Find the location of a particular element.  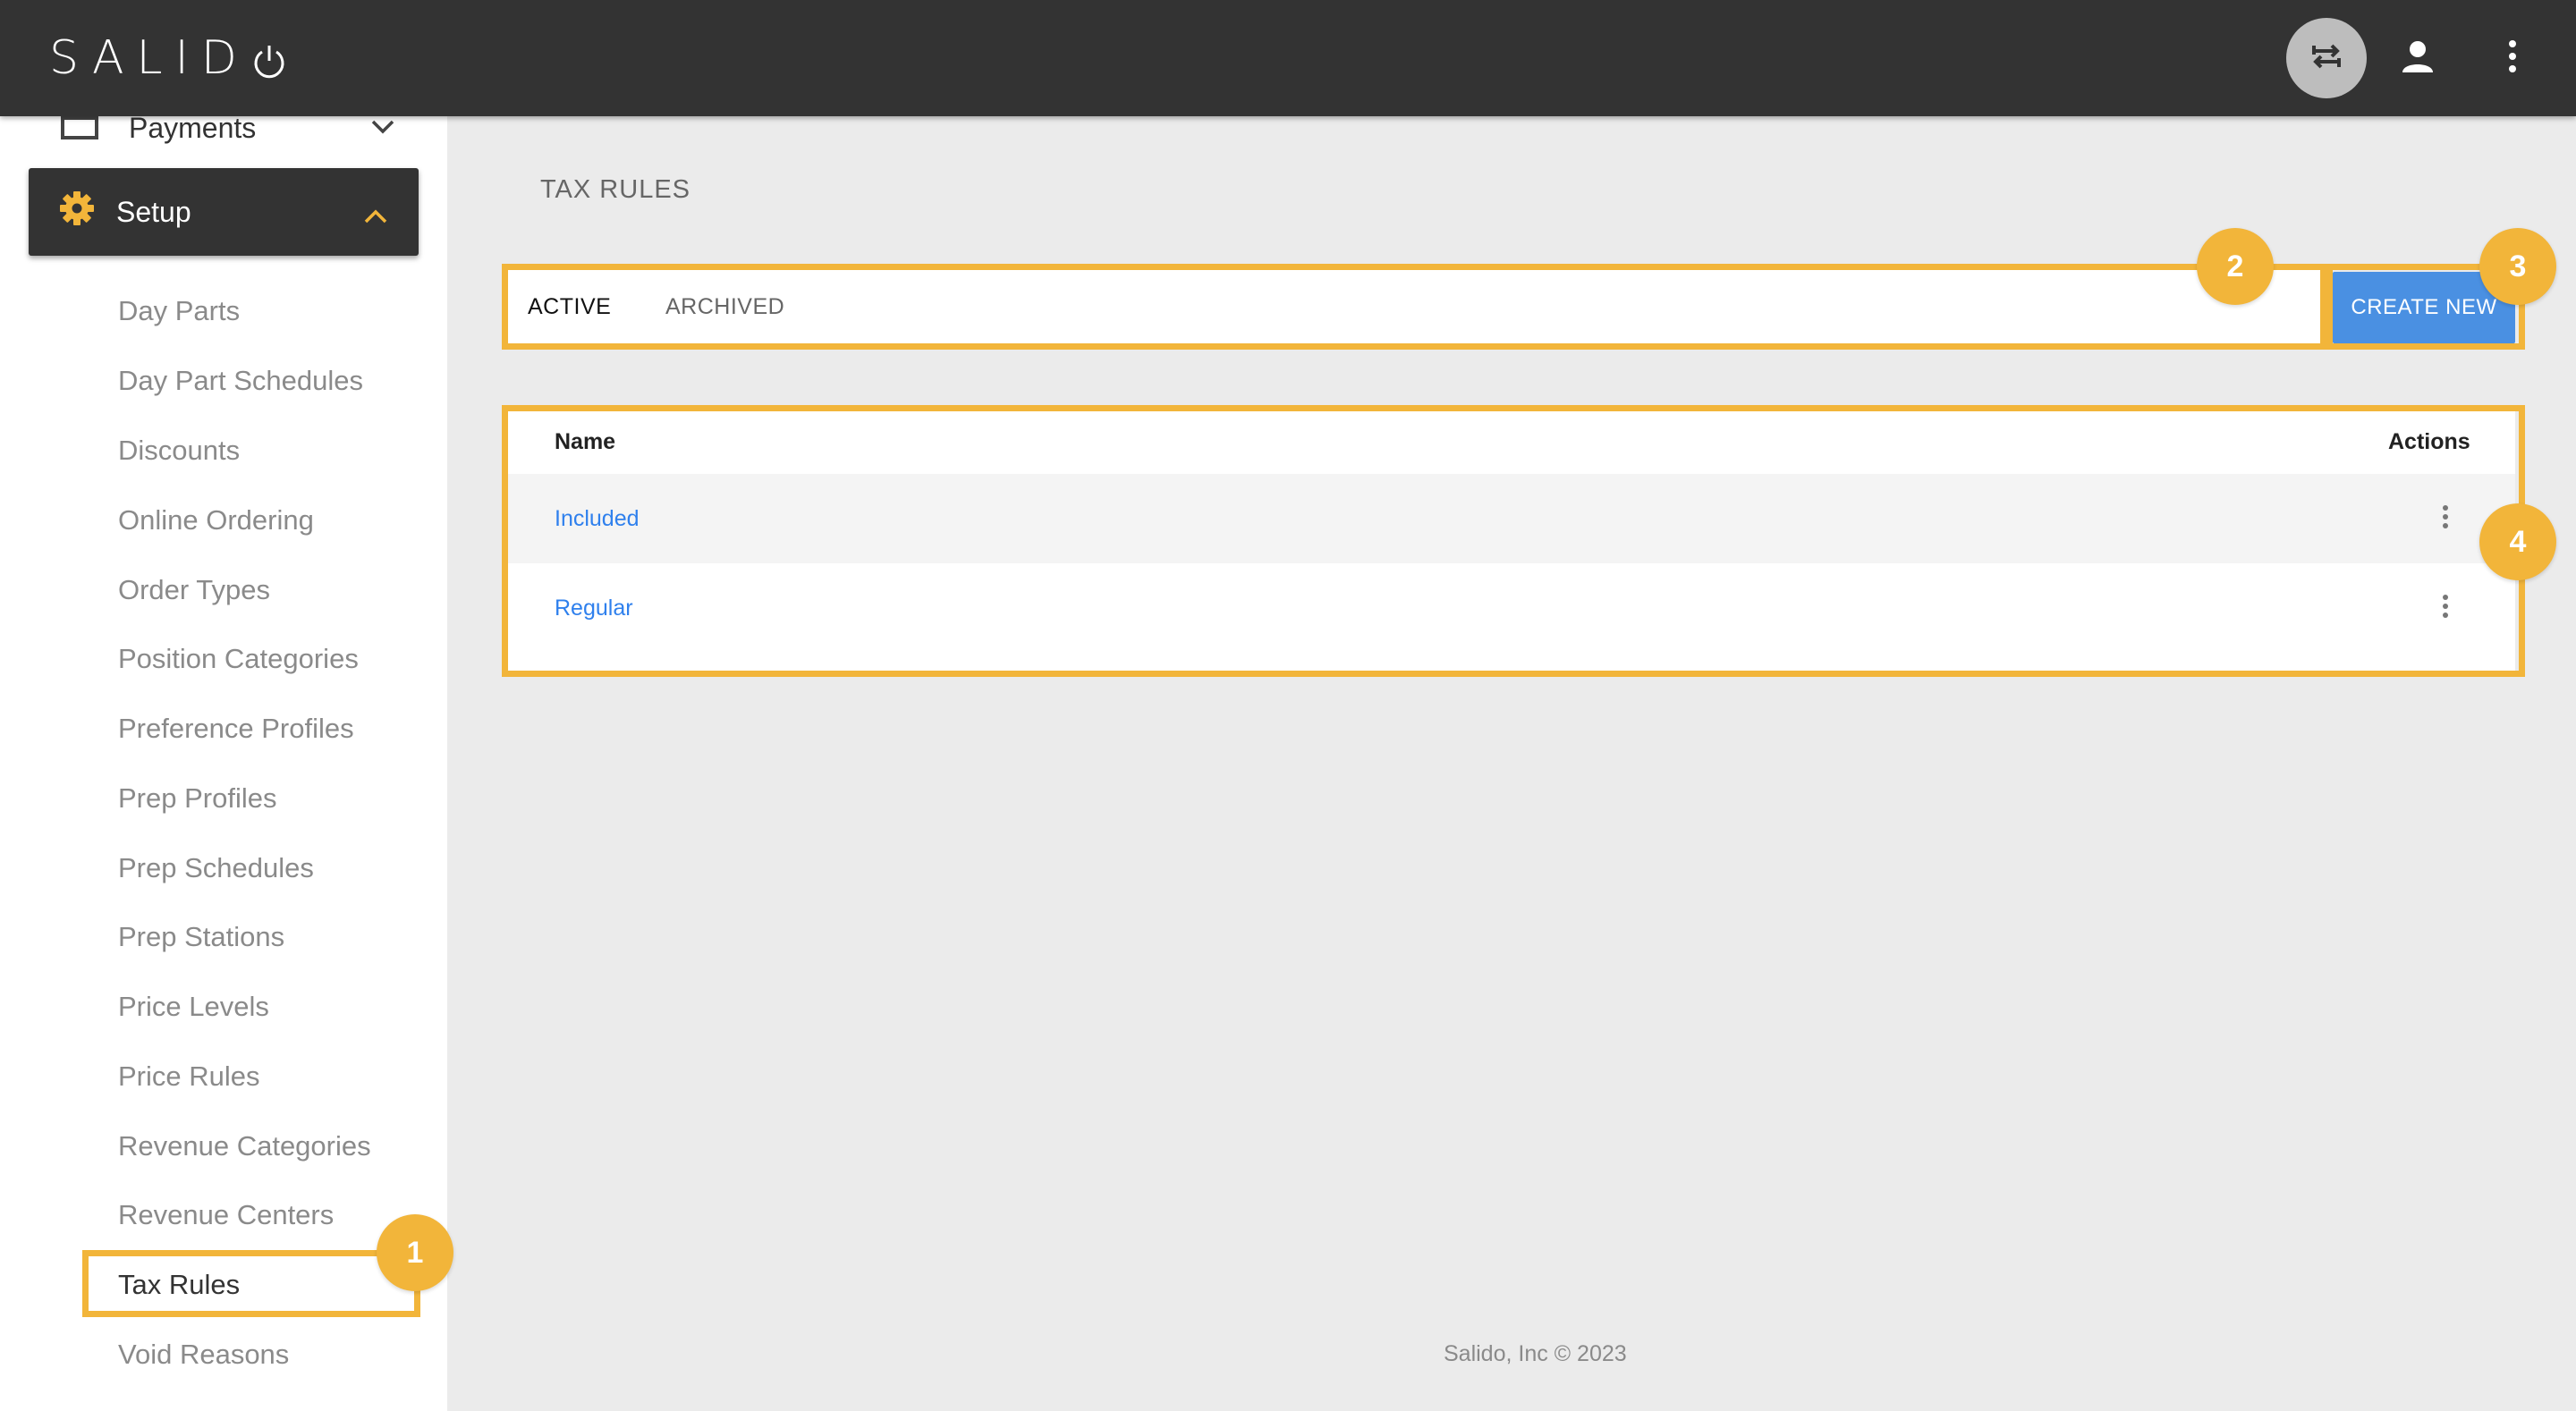

logo-text: SALID is located at coordinates (149, 58).